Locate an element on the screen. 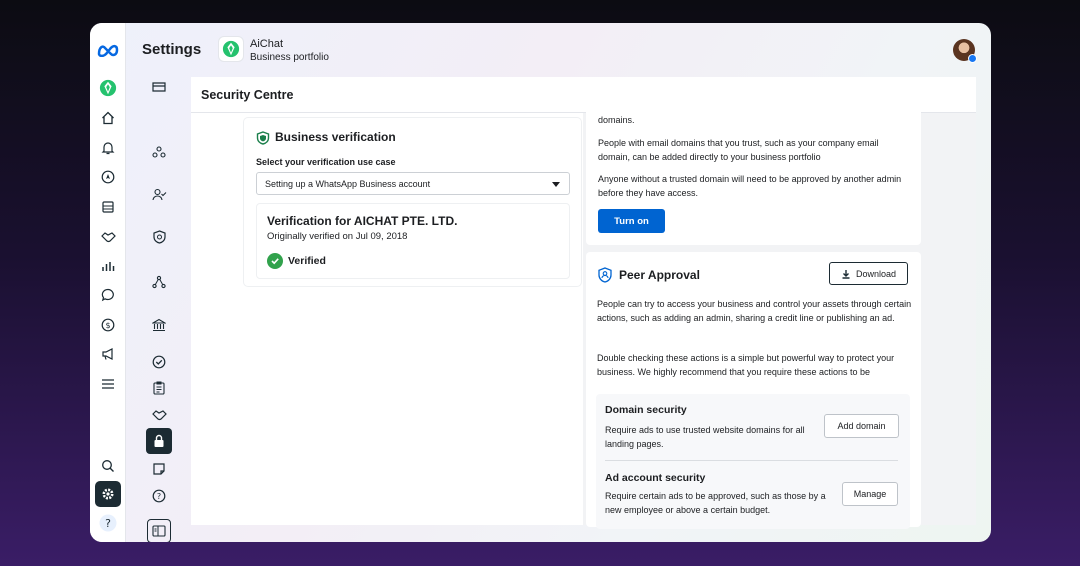 The image size is (1080, 566). inbox-icon is located at coordinates (159, 87).